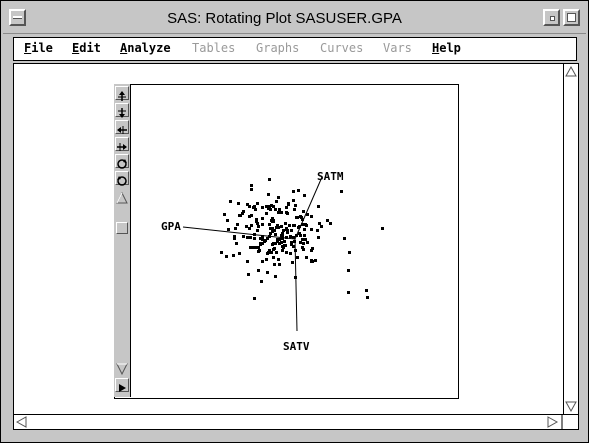 The image size is (589, 443). I want to click on menu-file: File, so click(38, 48).